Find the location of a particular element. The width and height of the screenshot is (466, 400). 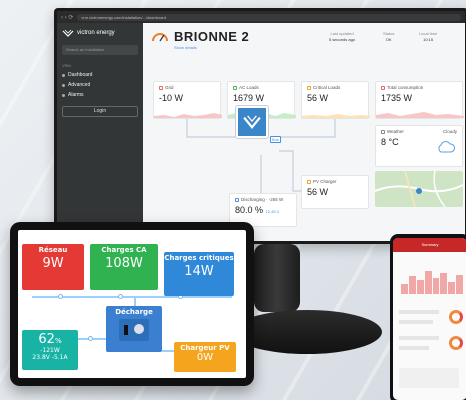

tile-value: 0W is located at coordinates (205, 357).